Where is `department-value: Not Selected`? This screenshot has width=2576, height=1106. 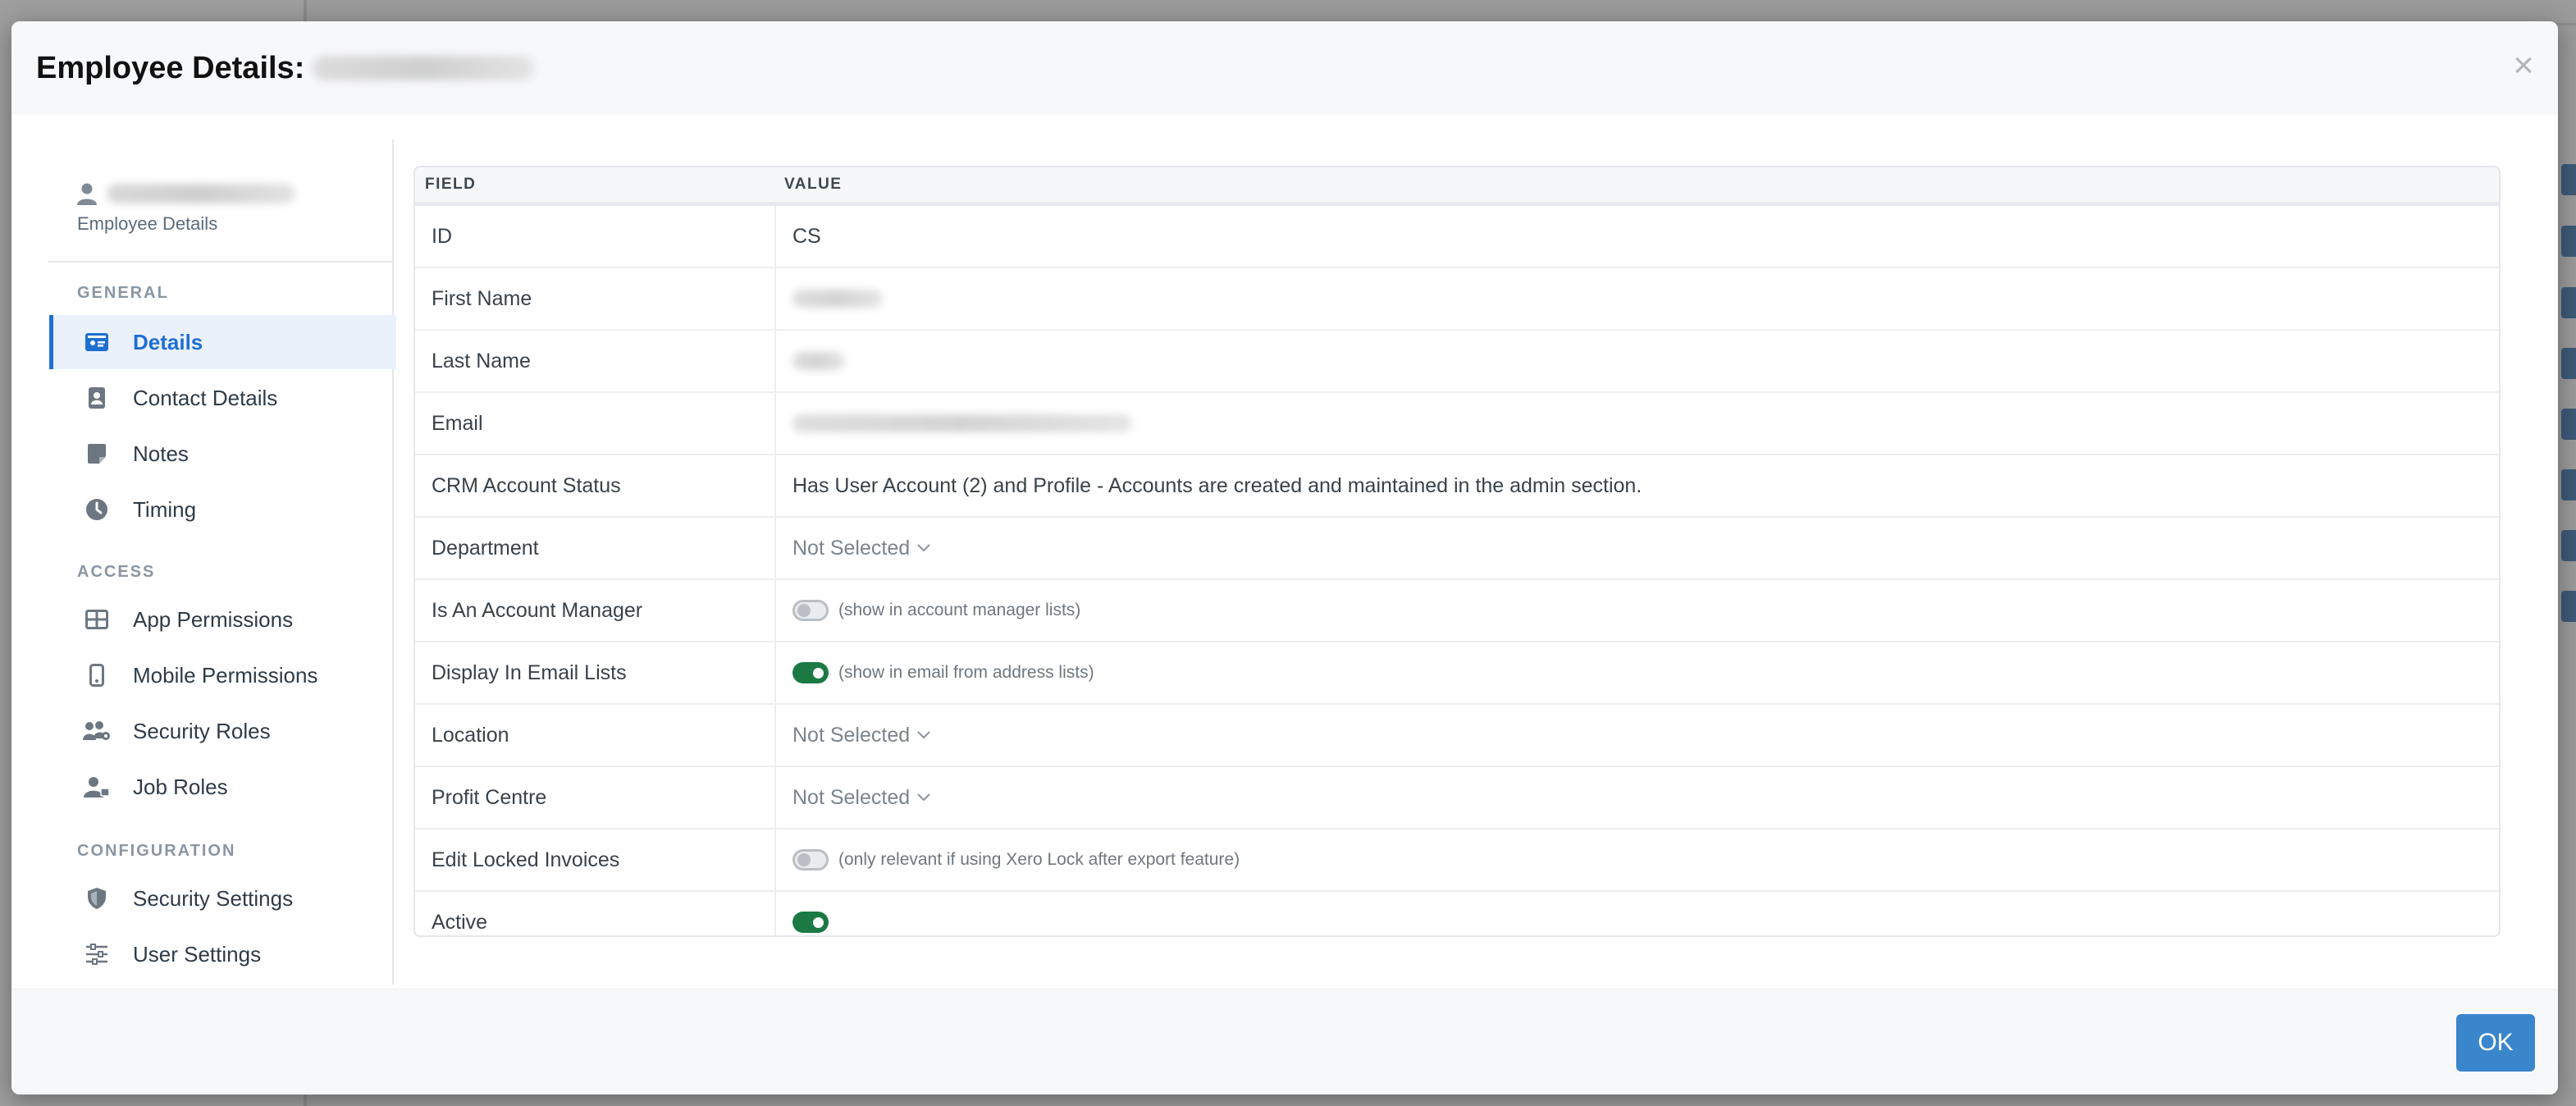 department-value: Not Selected is located at coordinates (852, 548).